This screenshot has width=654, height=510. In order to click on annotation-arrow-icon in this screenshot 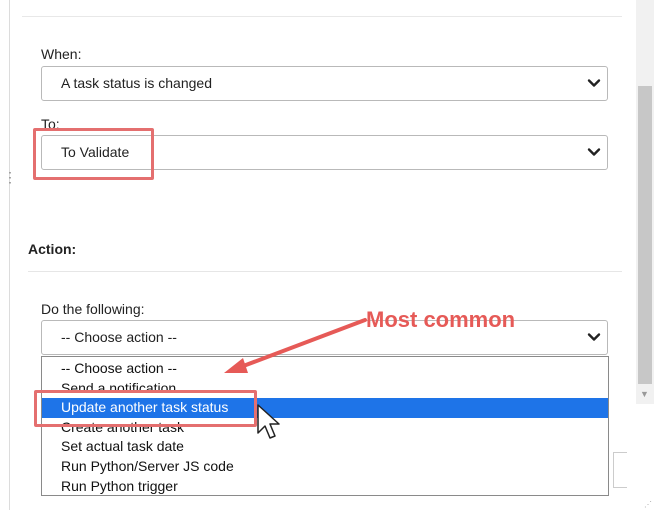, I will do `click(295, 345)`.